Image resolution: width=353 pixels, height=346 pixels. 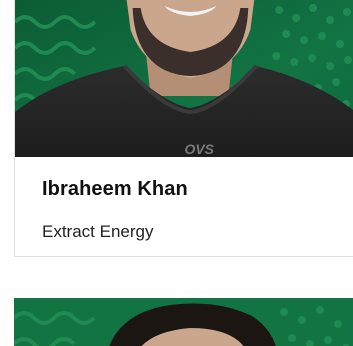 I want to click on speaker-card, so click(x=183, y=322).